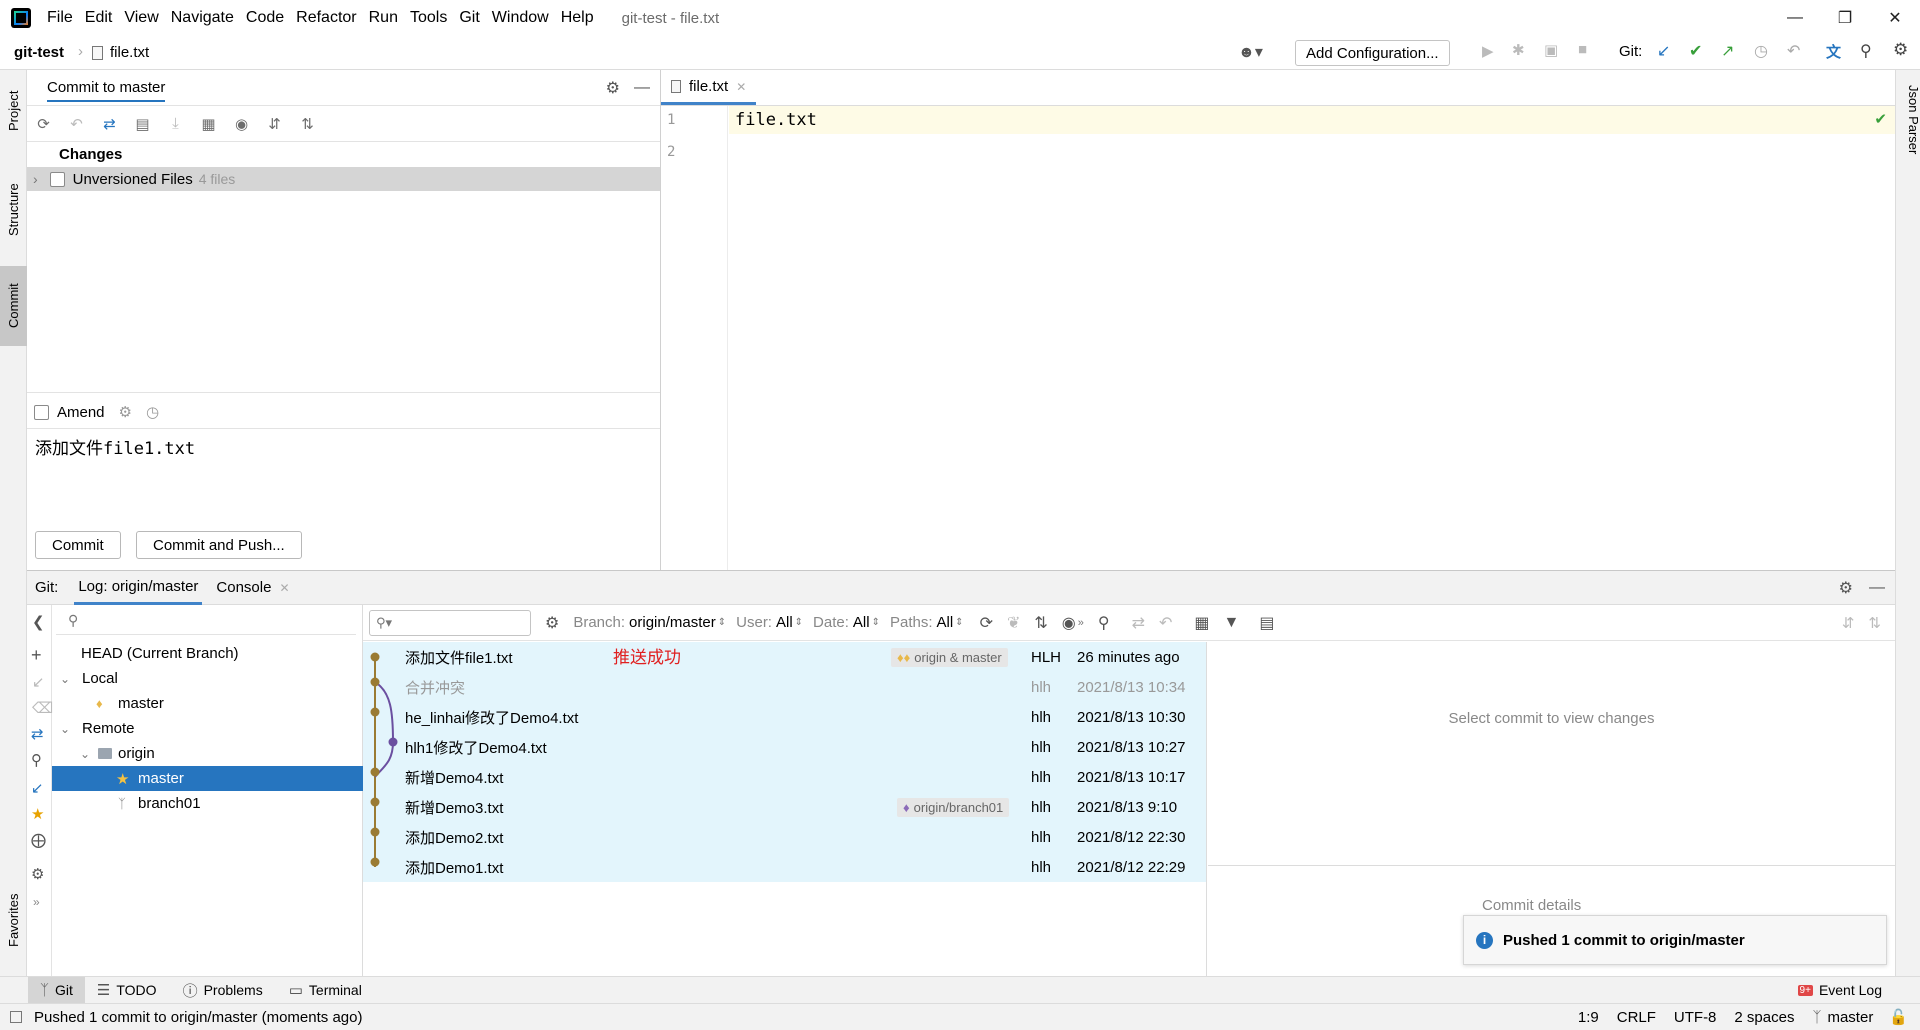  Describe the element at coordinates (672, 622) in the screenshot. I see `filter-branch-dropdown: origin/master` at that location.